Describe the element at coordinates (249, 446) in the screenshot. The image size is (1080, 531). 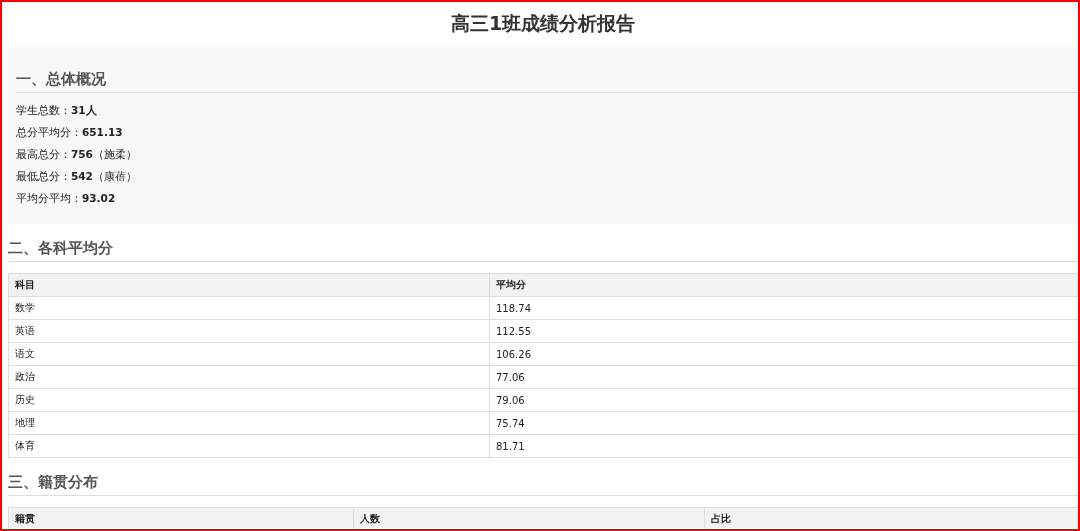
I see `table-cell: 体育` at that location.